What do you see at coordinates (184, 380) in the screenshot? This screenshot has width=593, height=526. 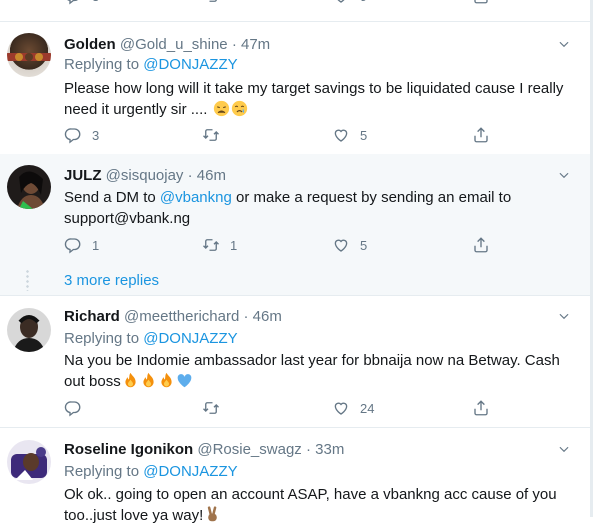 I see `blue-heart-icon` at bounding box center [184, 380].